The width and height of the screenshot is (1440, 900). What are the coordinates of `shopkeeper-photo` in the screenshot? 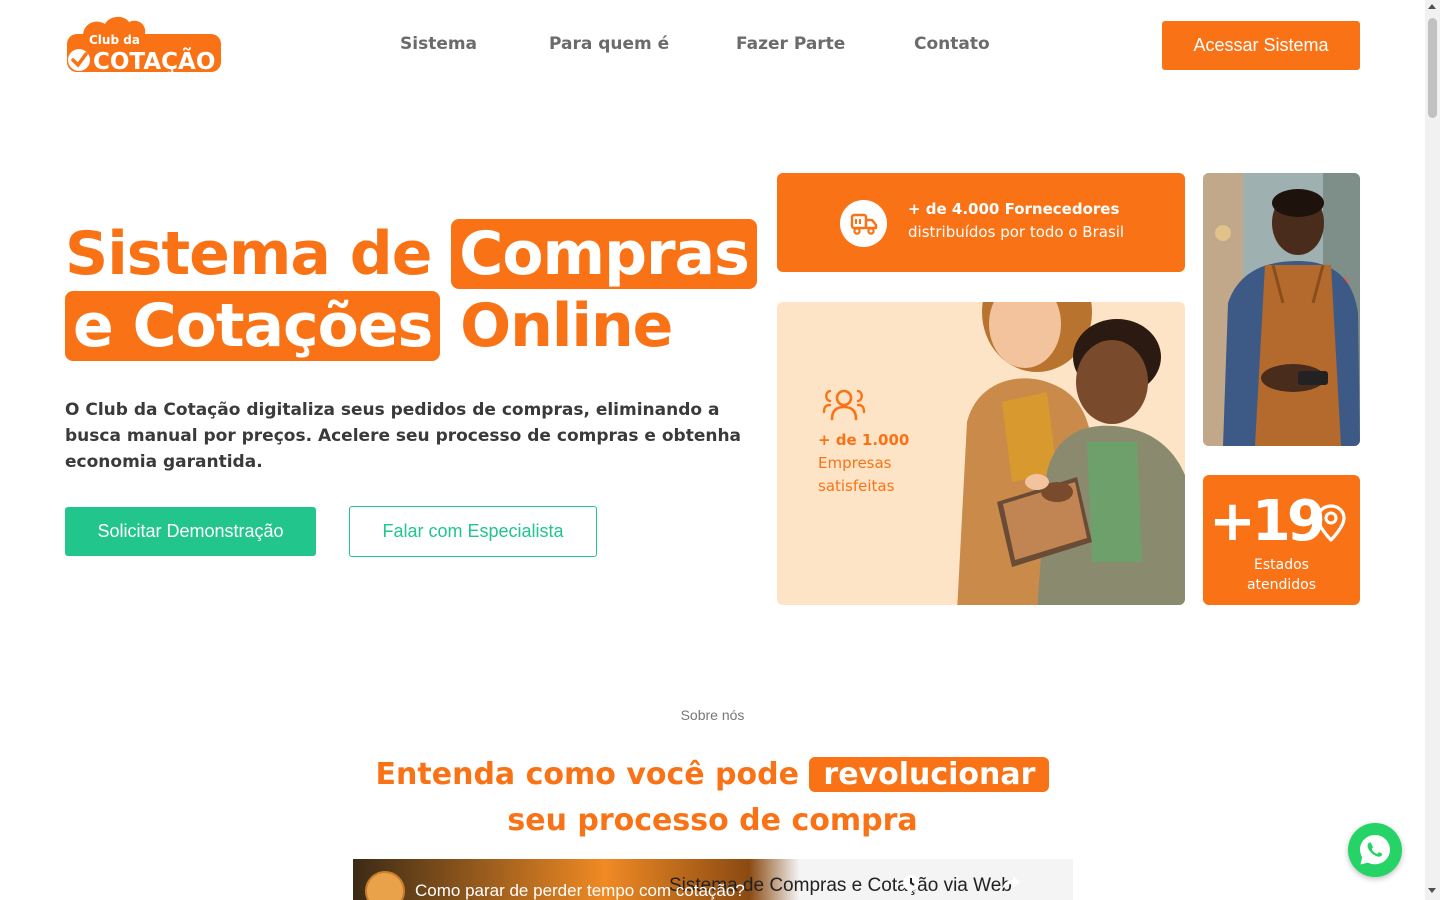 It's located at (1281, 309).